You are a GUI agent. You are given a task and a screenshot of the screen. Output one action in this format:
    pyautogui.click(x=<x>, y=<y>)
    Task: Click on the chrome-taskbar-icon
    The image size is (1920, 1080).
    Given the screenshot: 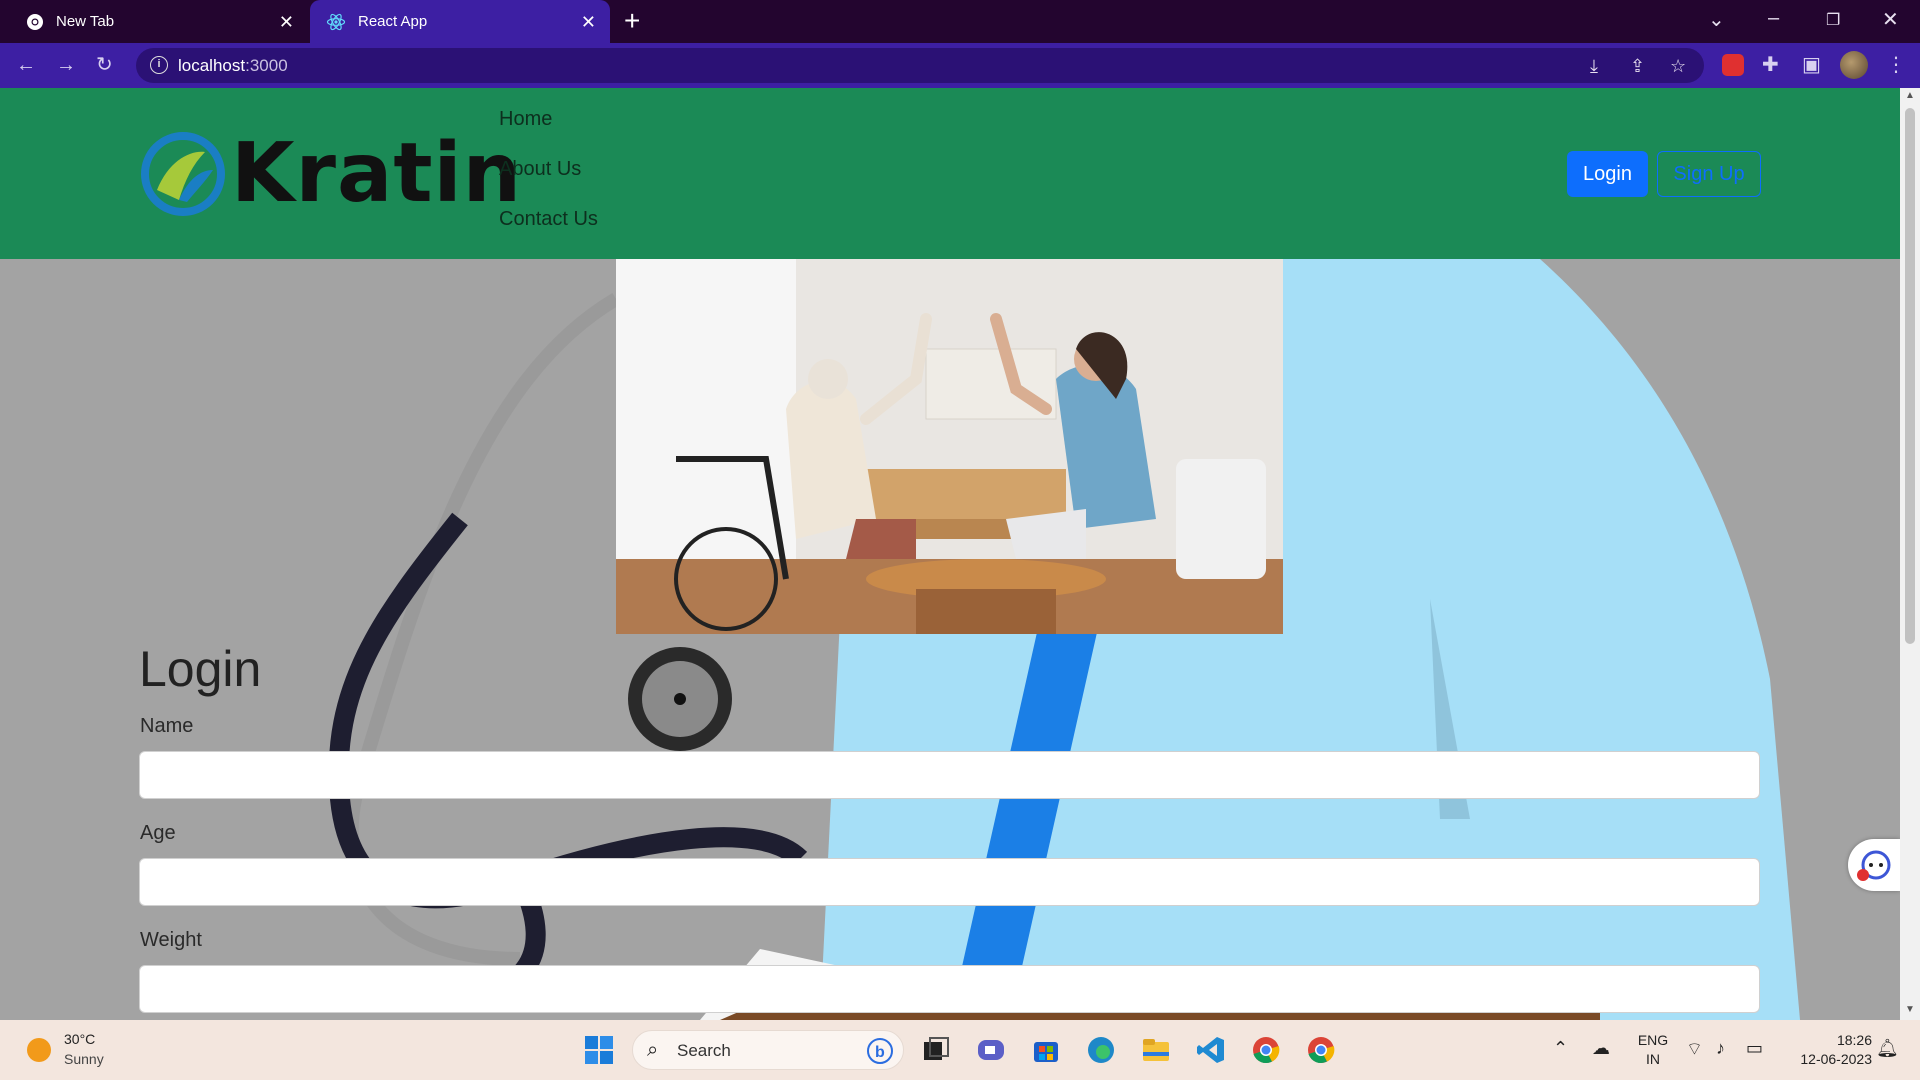 What is the action you would take?
    pyautogui.click(x=1266, y=1050)
    